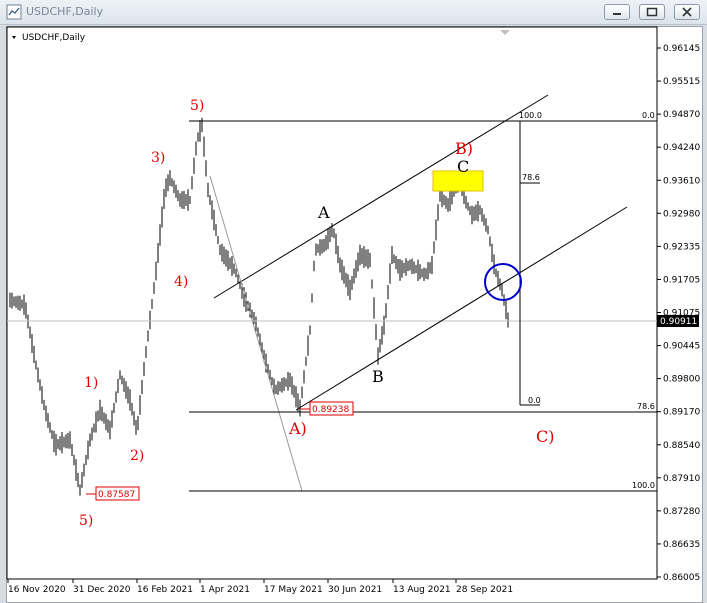 The image size is (707, 603). Describe the element at coordinates (681, 446) in the screenshot. I see `y-axis-tick-label: 0.88540` at that location.